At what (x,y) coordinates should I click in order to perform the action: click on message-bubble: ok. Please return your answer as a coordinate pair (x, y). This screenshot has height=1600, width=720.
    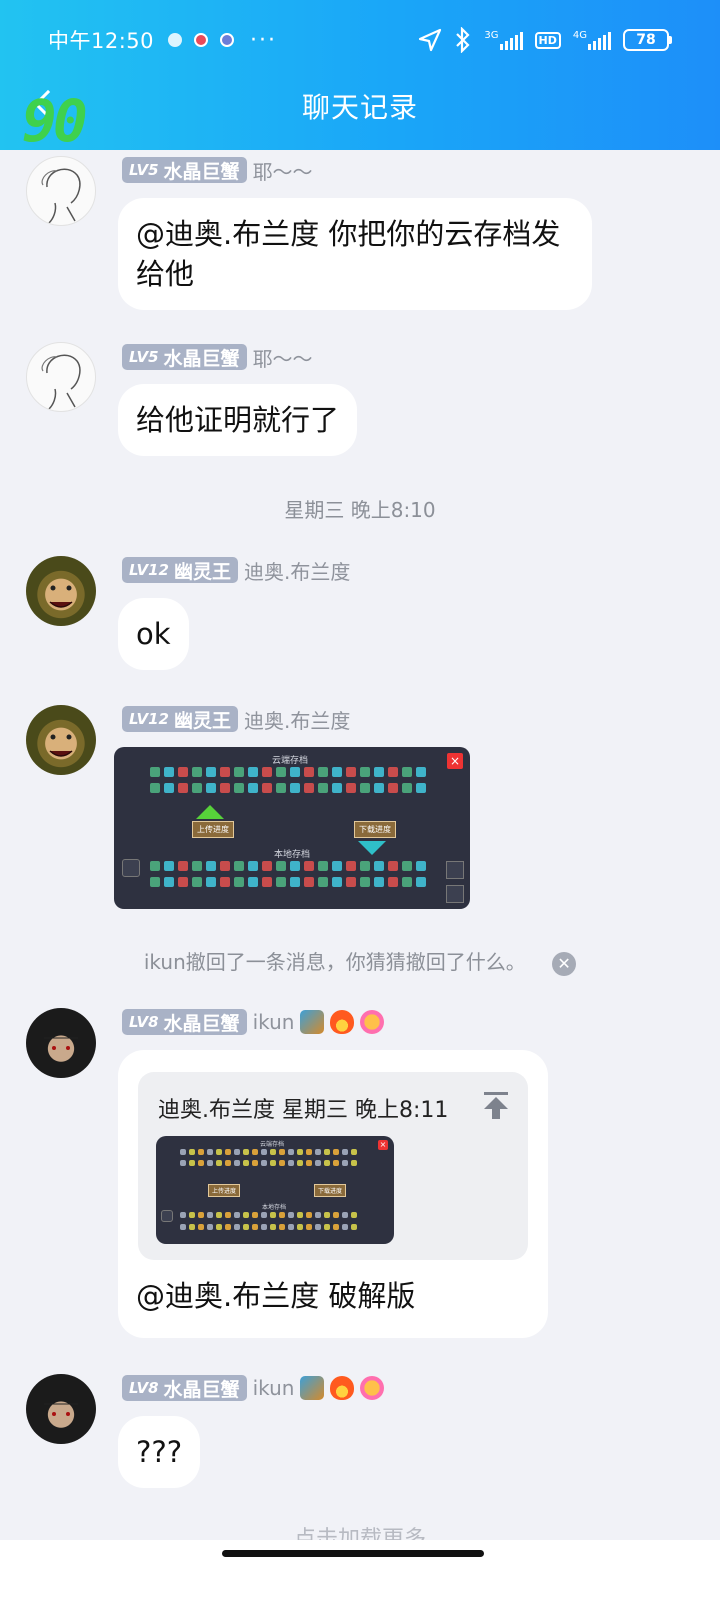
    Looking at the image, I should click on (153, 634).